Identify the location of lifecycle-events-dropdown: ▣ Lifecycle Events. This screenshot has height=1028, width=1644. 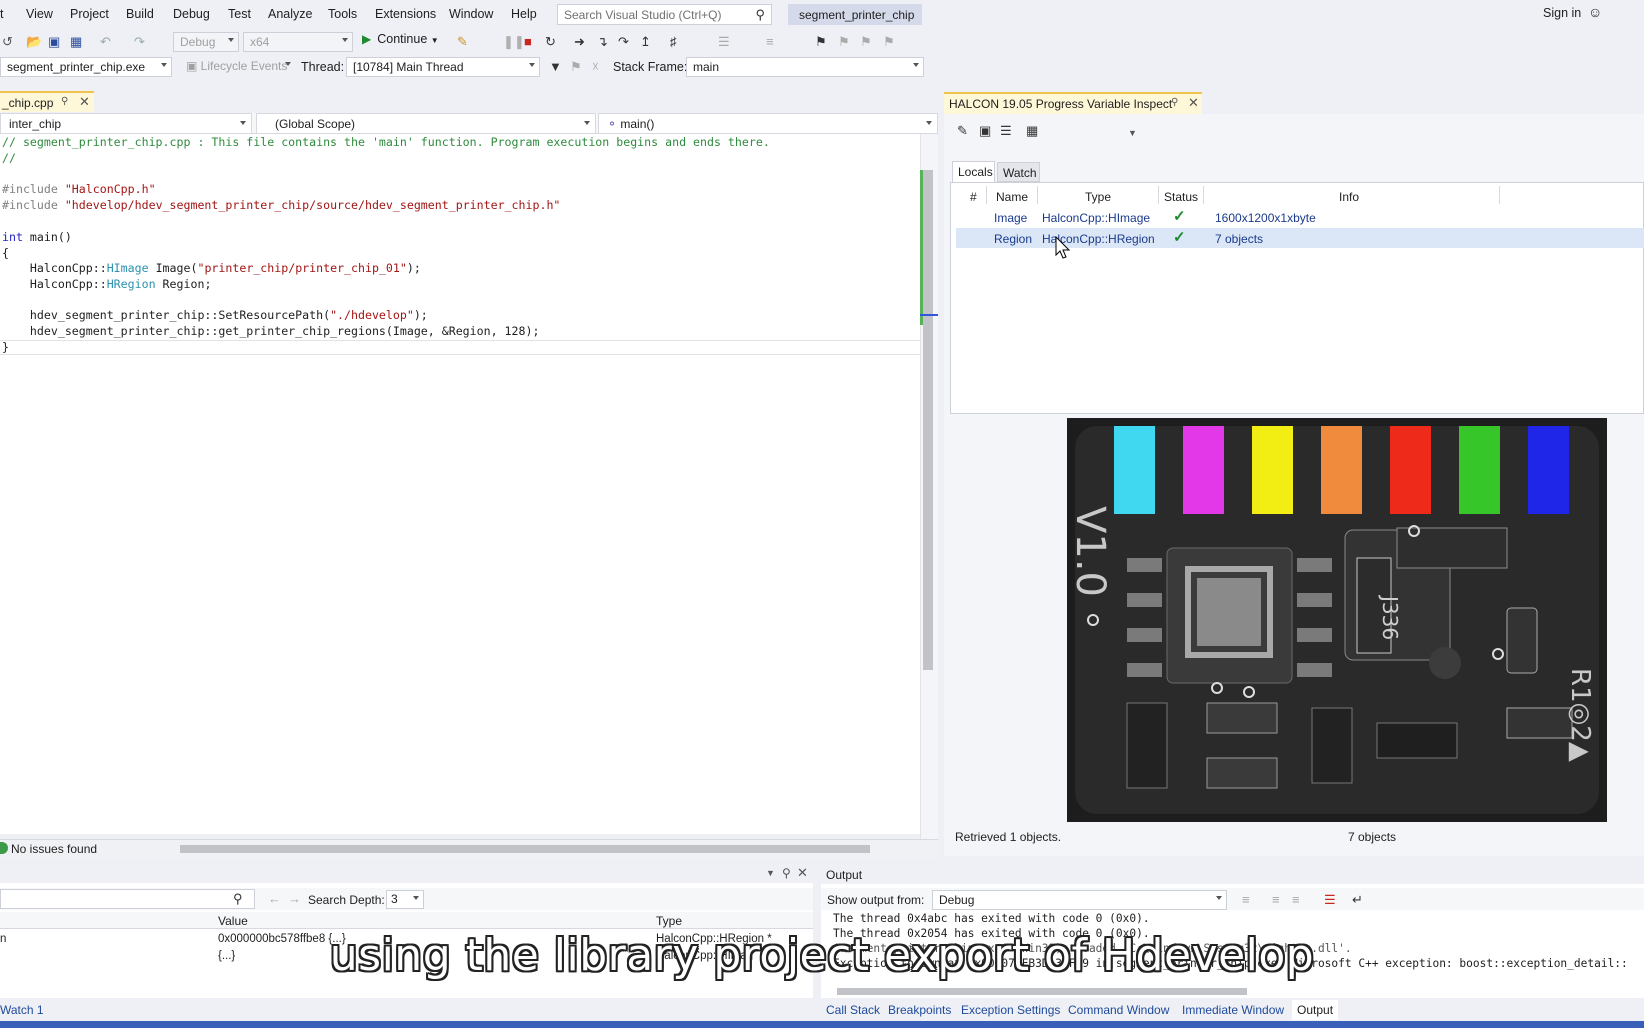
(237, 67).